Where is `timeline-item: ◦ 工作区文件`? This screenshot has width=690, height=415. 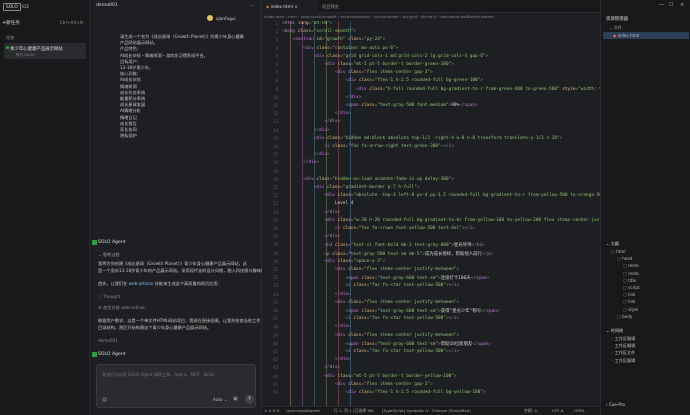
timeline-item: ◦ 工作区文件 is located at coordinates (623, 353).